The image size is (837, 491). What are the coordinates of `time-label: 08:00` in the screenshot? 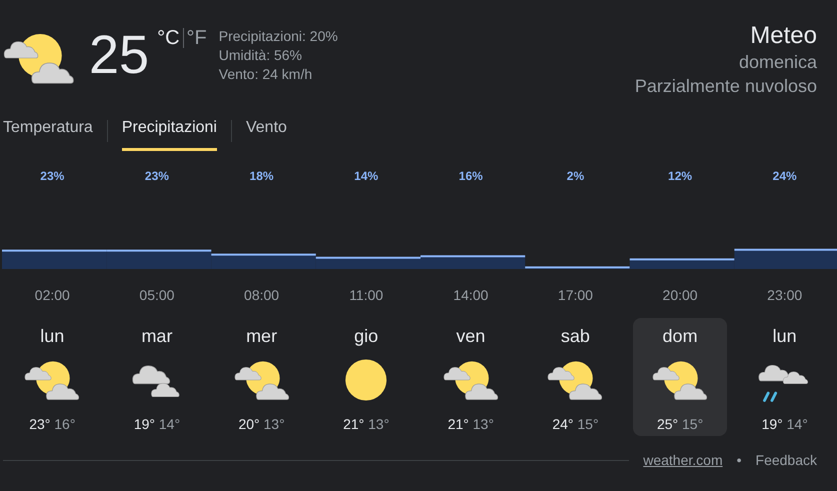 It's located at (262, 295).